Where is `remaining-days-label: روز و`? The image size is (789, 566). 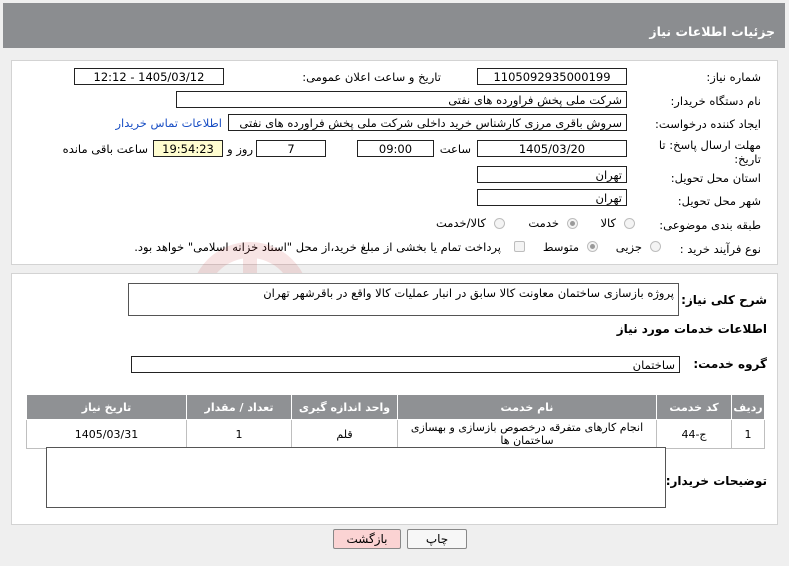 remaining-days-label: روز و is located at coordinates (240, 149).